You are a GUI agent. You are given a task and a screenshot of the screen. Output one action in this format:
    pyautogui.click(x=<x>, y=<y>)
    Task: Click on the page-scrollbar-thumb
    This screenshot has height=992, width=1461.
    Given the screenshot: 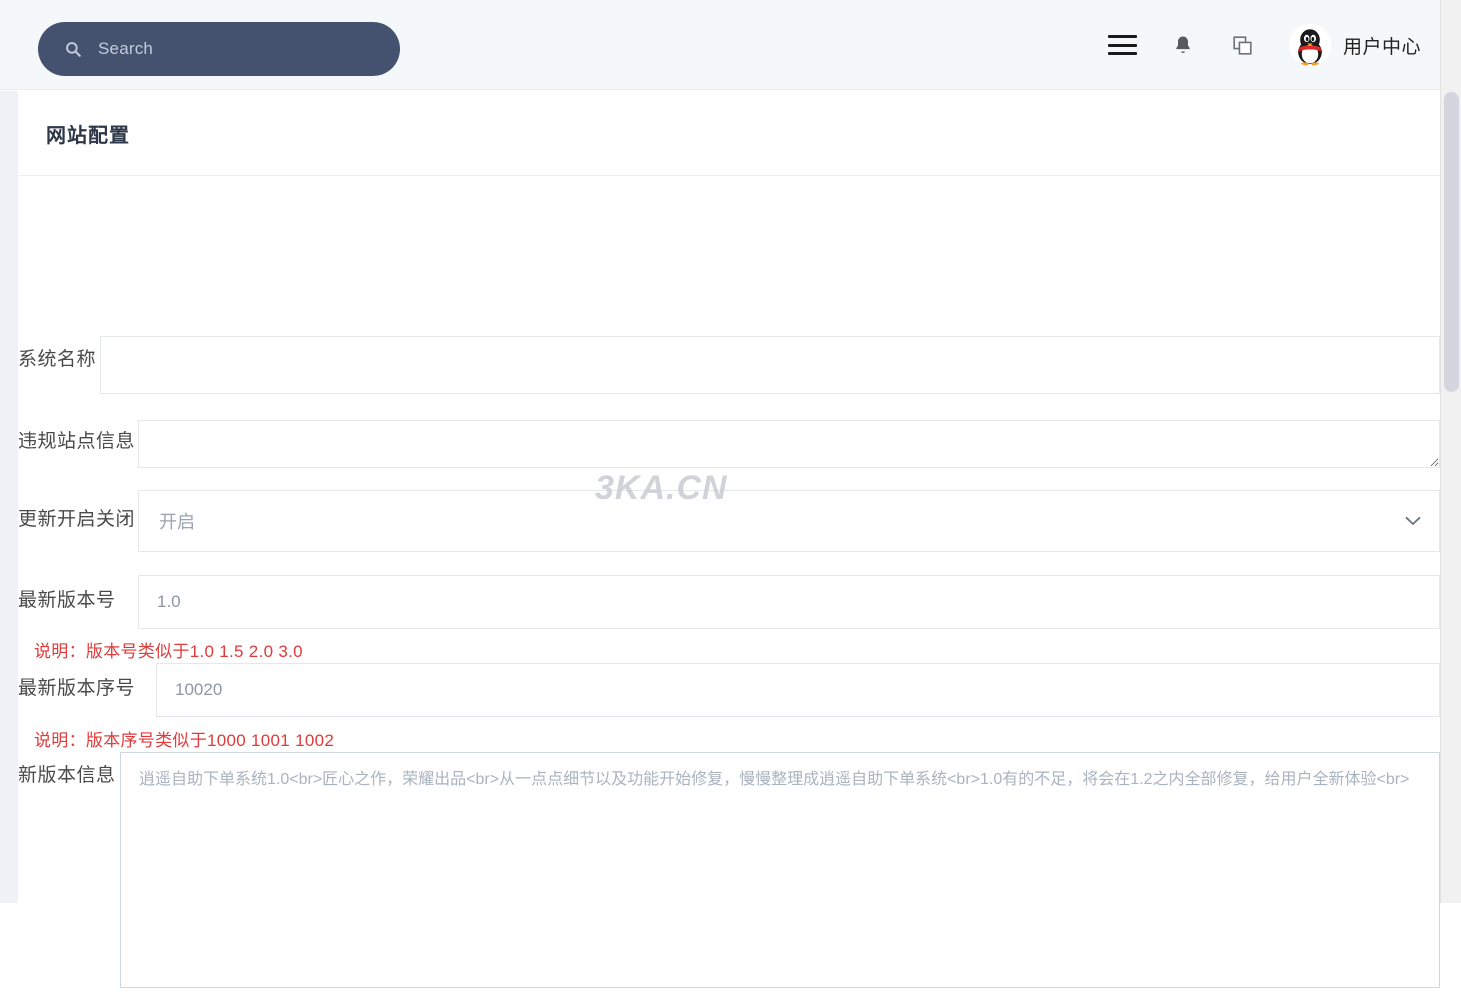 What is the action you would take?
    pyautogui.click(x=1451, y=242)
    